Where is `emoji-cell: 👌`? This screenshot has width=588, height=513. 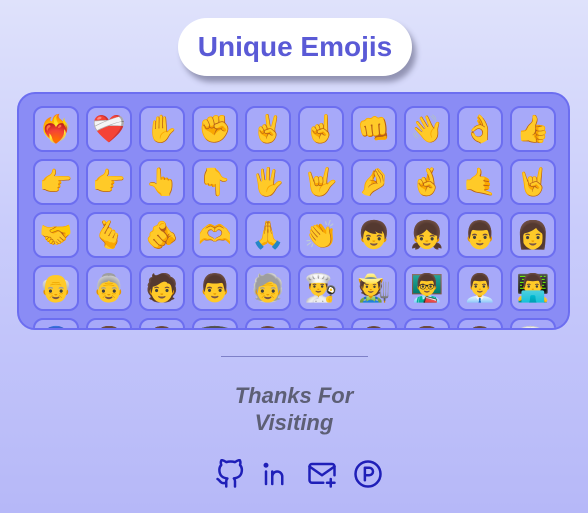 emoji-cell: 👌 is located at coordinates (480, 129).